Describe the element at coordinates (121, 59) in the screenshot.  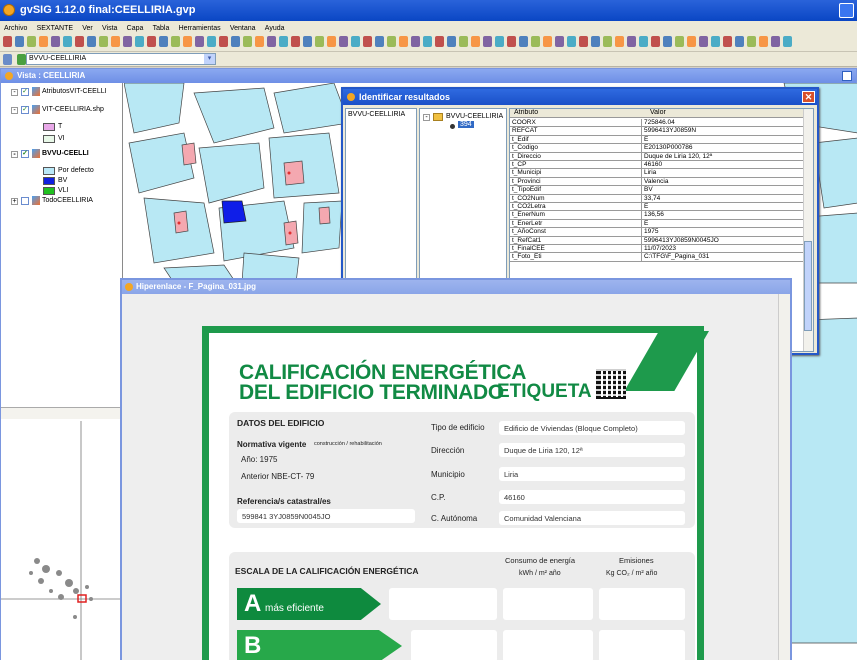
I see `layer-select-dropdown: BVVU-CEELLIRIA ▾` at that location.